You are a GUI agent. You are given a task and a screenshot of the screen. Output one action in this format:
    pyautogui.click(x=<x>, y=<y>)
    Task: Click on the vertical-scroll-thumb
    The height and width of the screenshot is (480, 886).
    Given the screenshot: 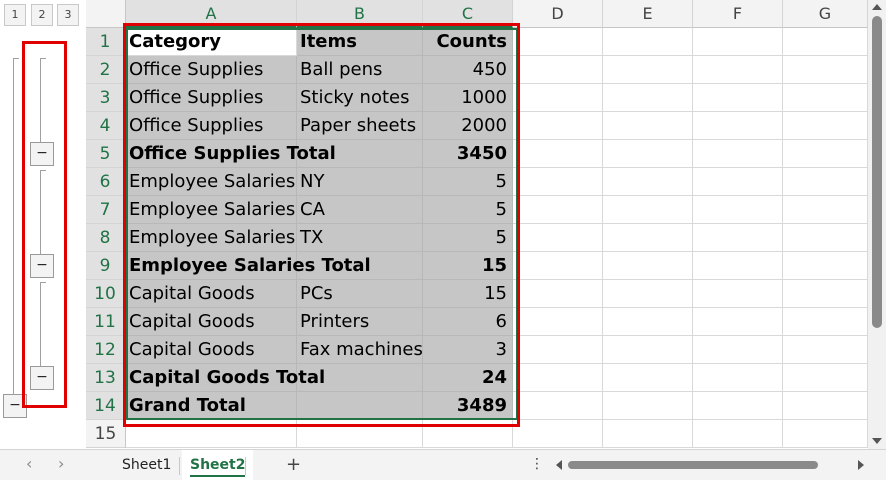 What is the action you would take?
    pyautogui.click(x=877, y=172)
    